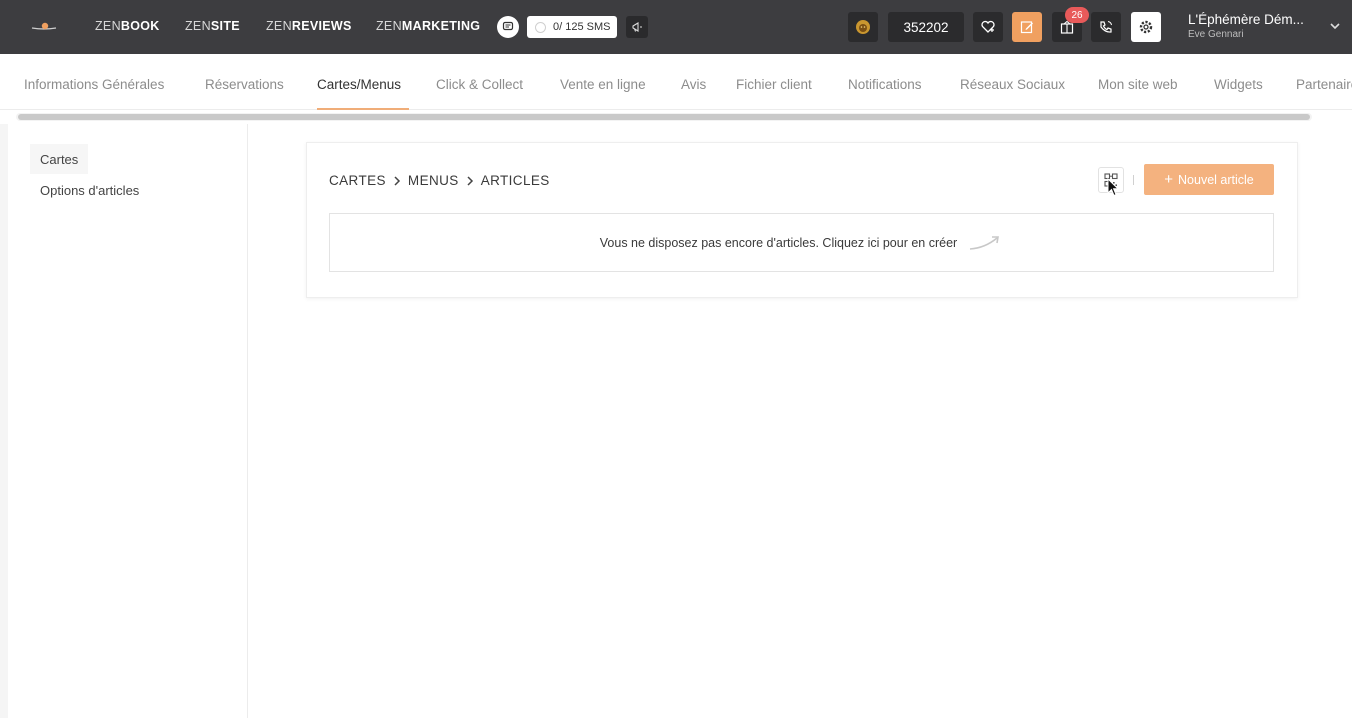 This screenshot has height=718, width=1352. I want to click on breadcrumb-cartes: CARTES, so click(357, 180).